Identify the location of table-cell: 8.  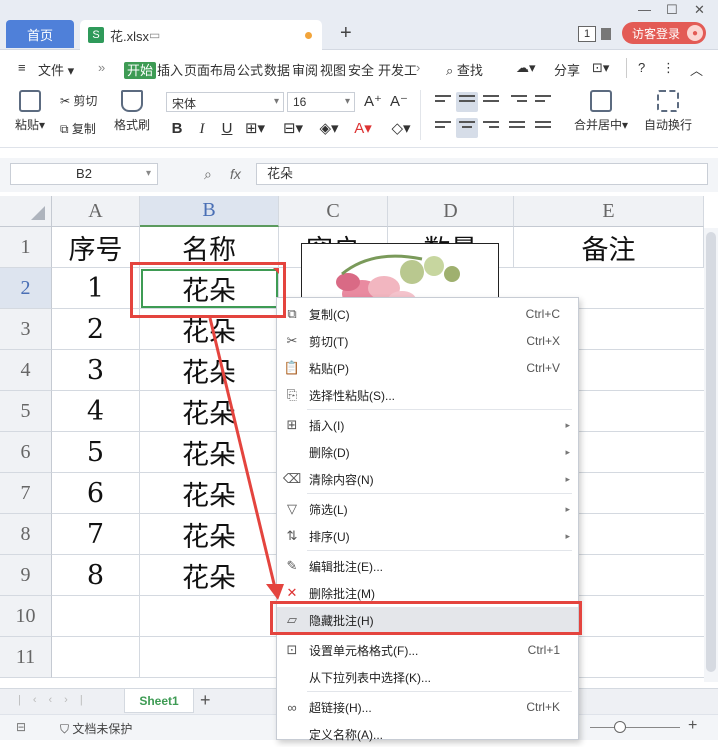
(96, 575).